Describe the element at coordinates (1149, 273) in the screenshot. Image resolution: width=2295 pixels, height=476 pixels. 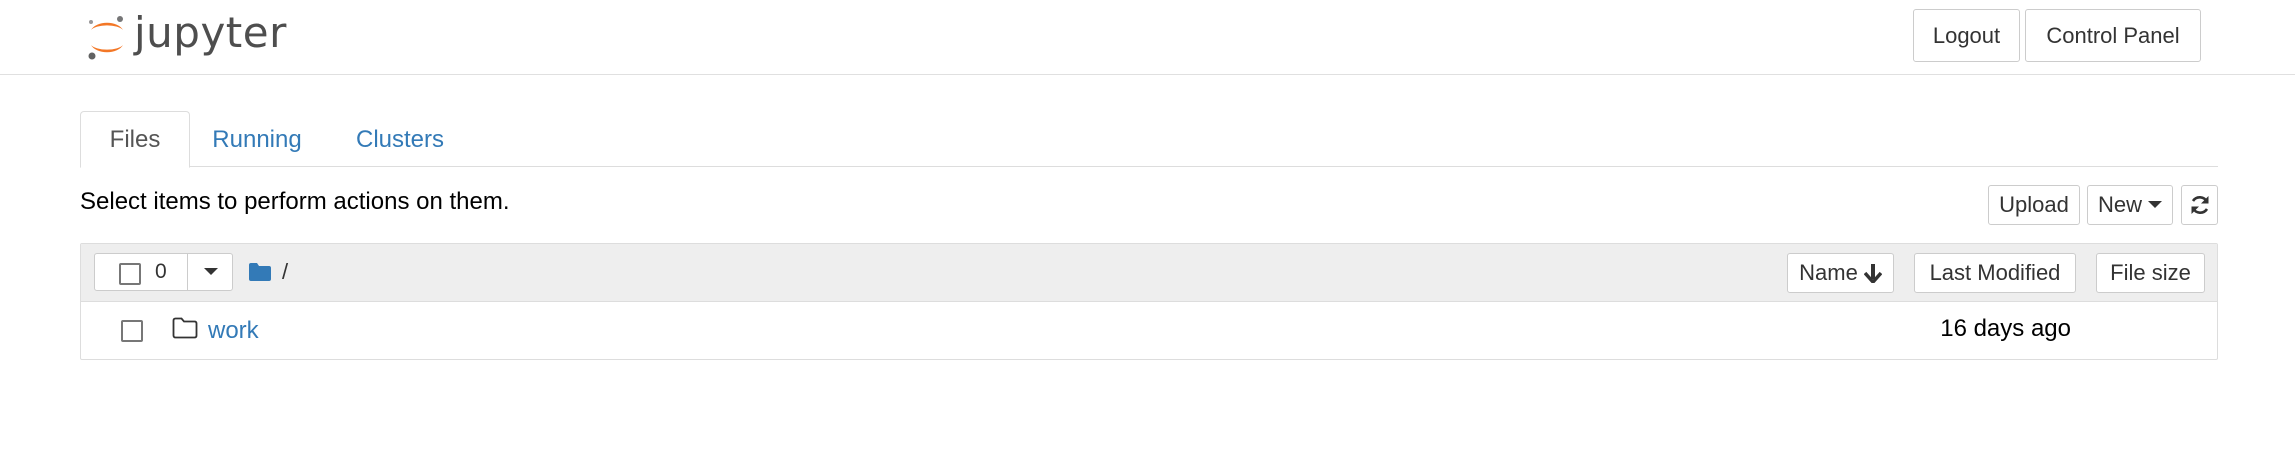
I see `file-list-header: 0 / Name Last Modified File size` at that location.